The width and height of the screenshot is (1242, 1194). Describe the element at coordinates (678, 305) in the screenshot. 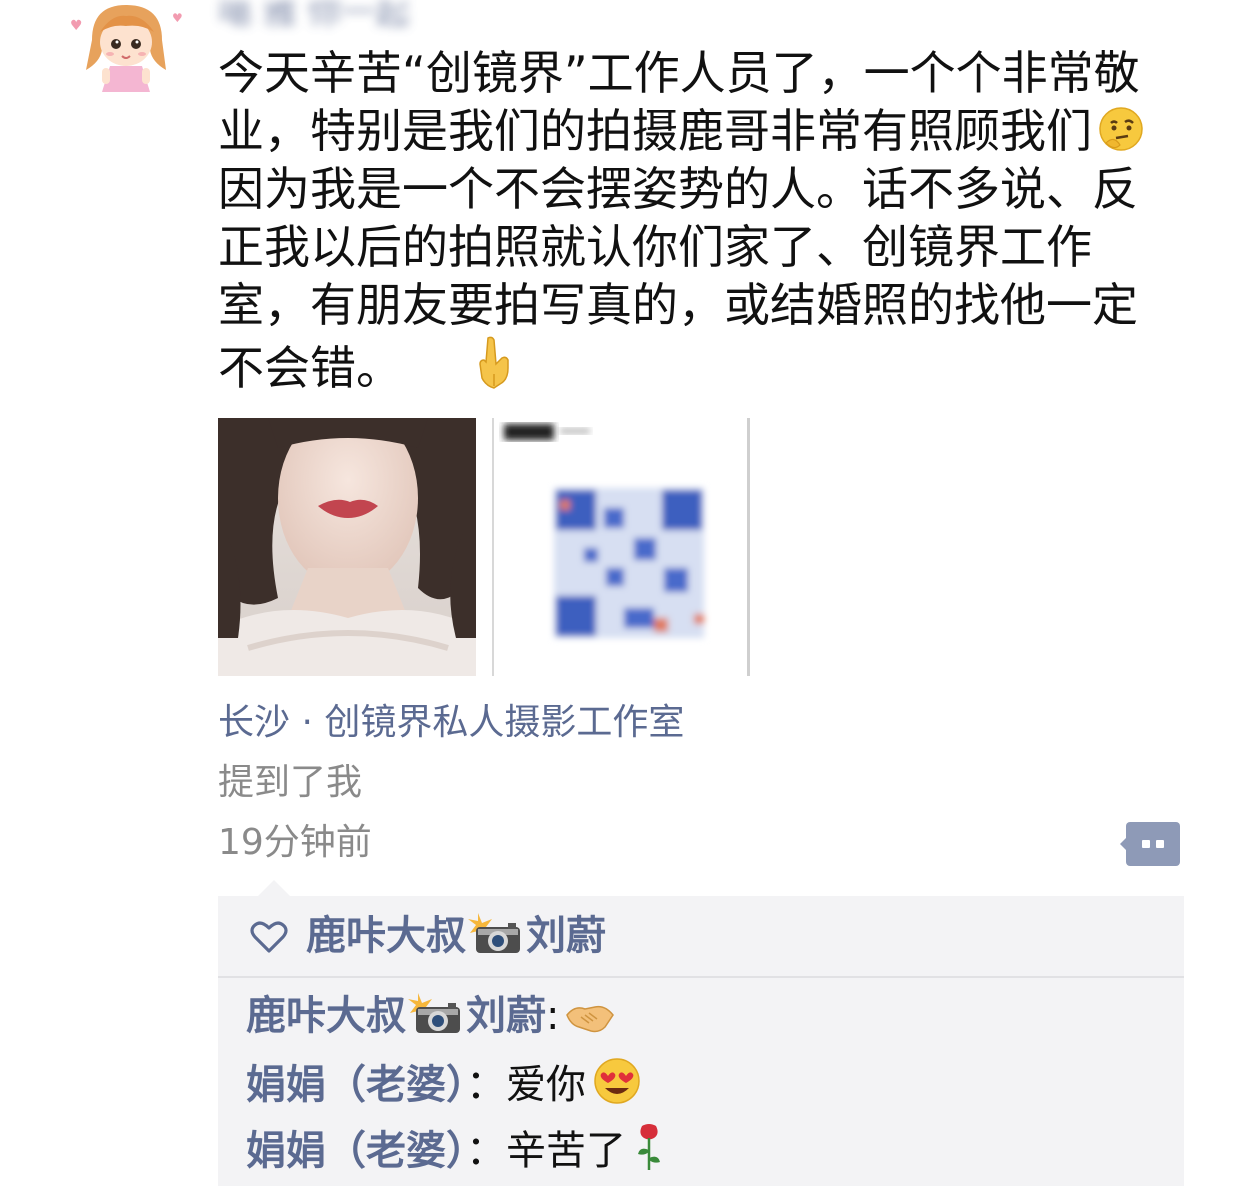

I see `post-line-text: 室，有朋友要拍写真的，或结婚照的找他一定` at that location.